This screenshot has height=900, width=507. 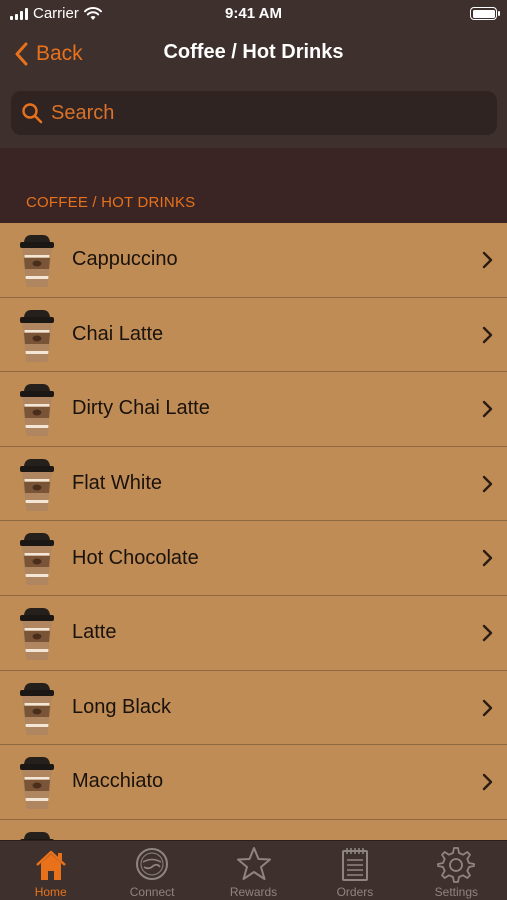 What do you see at coordinates (111, 202) in the screenshot?
I see `section-title: COFFEE / HOT DRINKS` at bounding box center [111, 202].